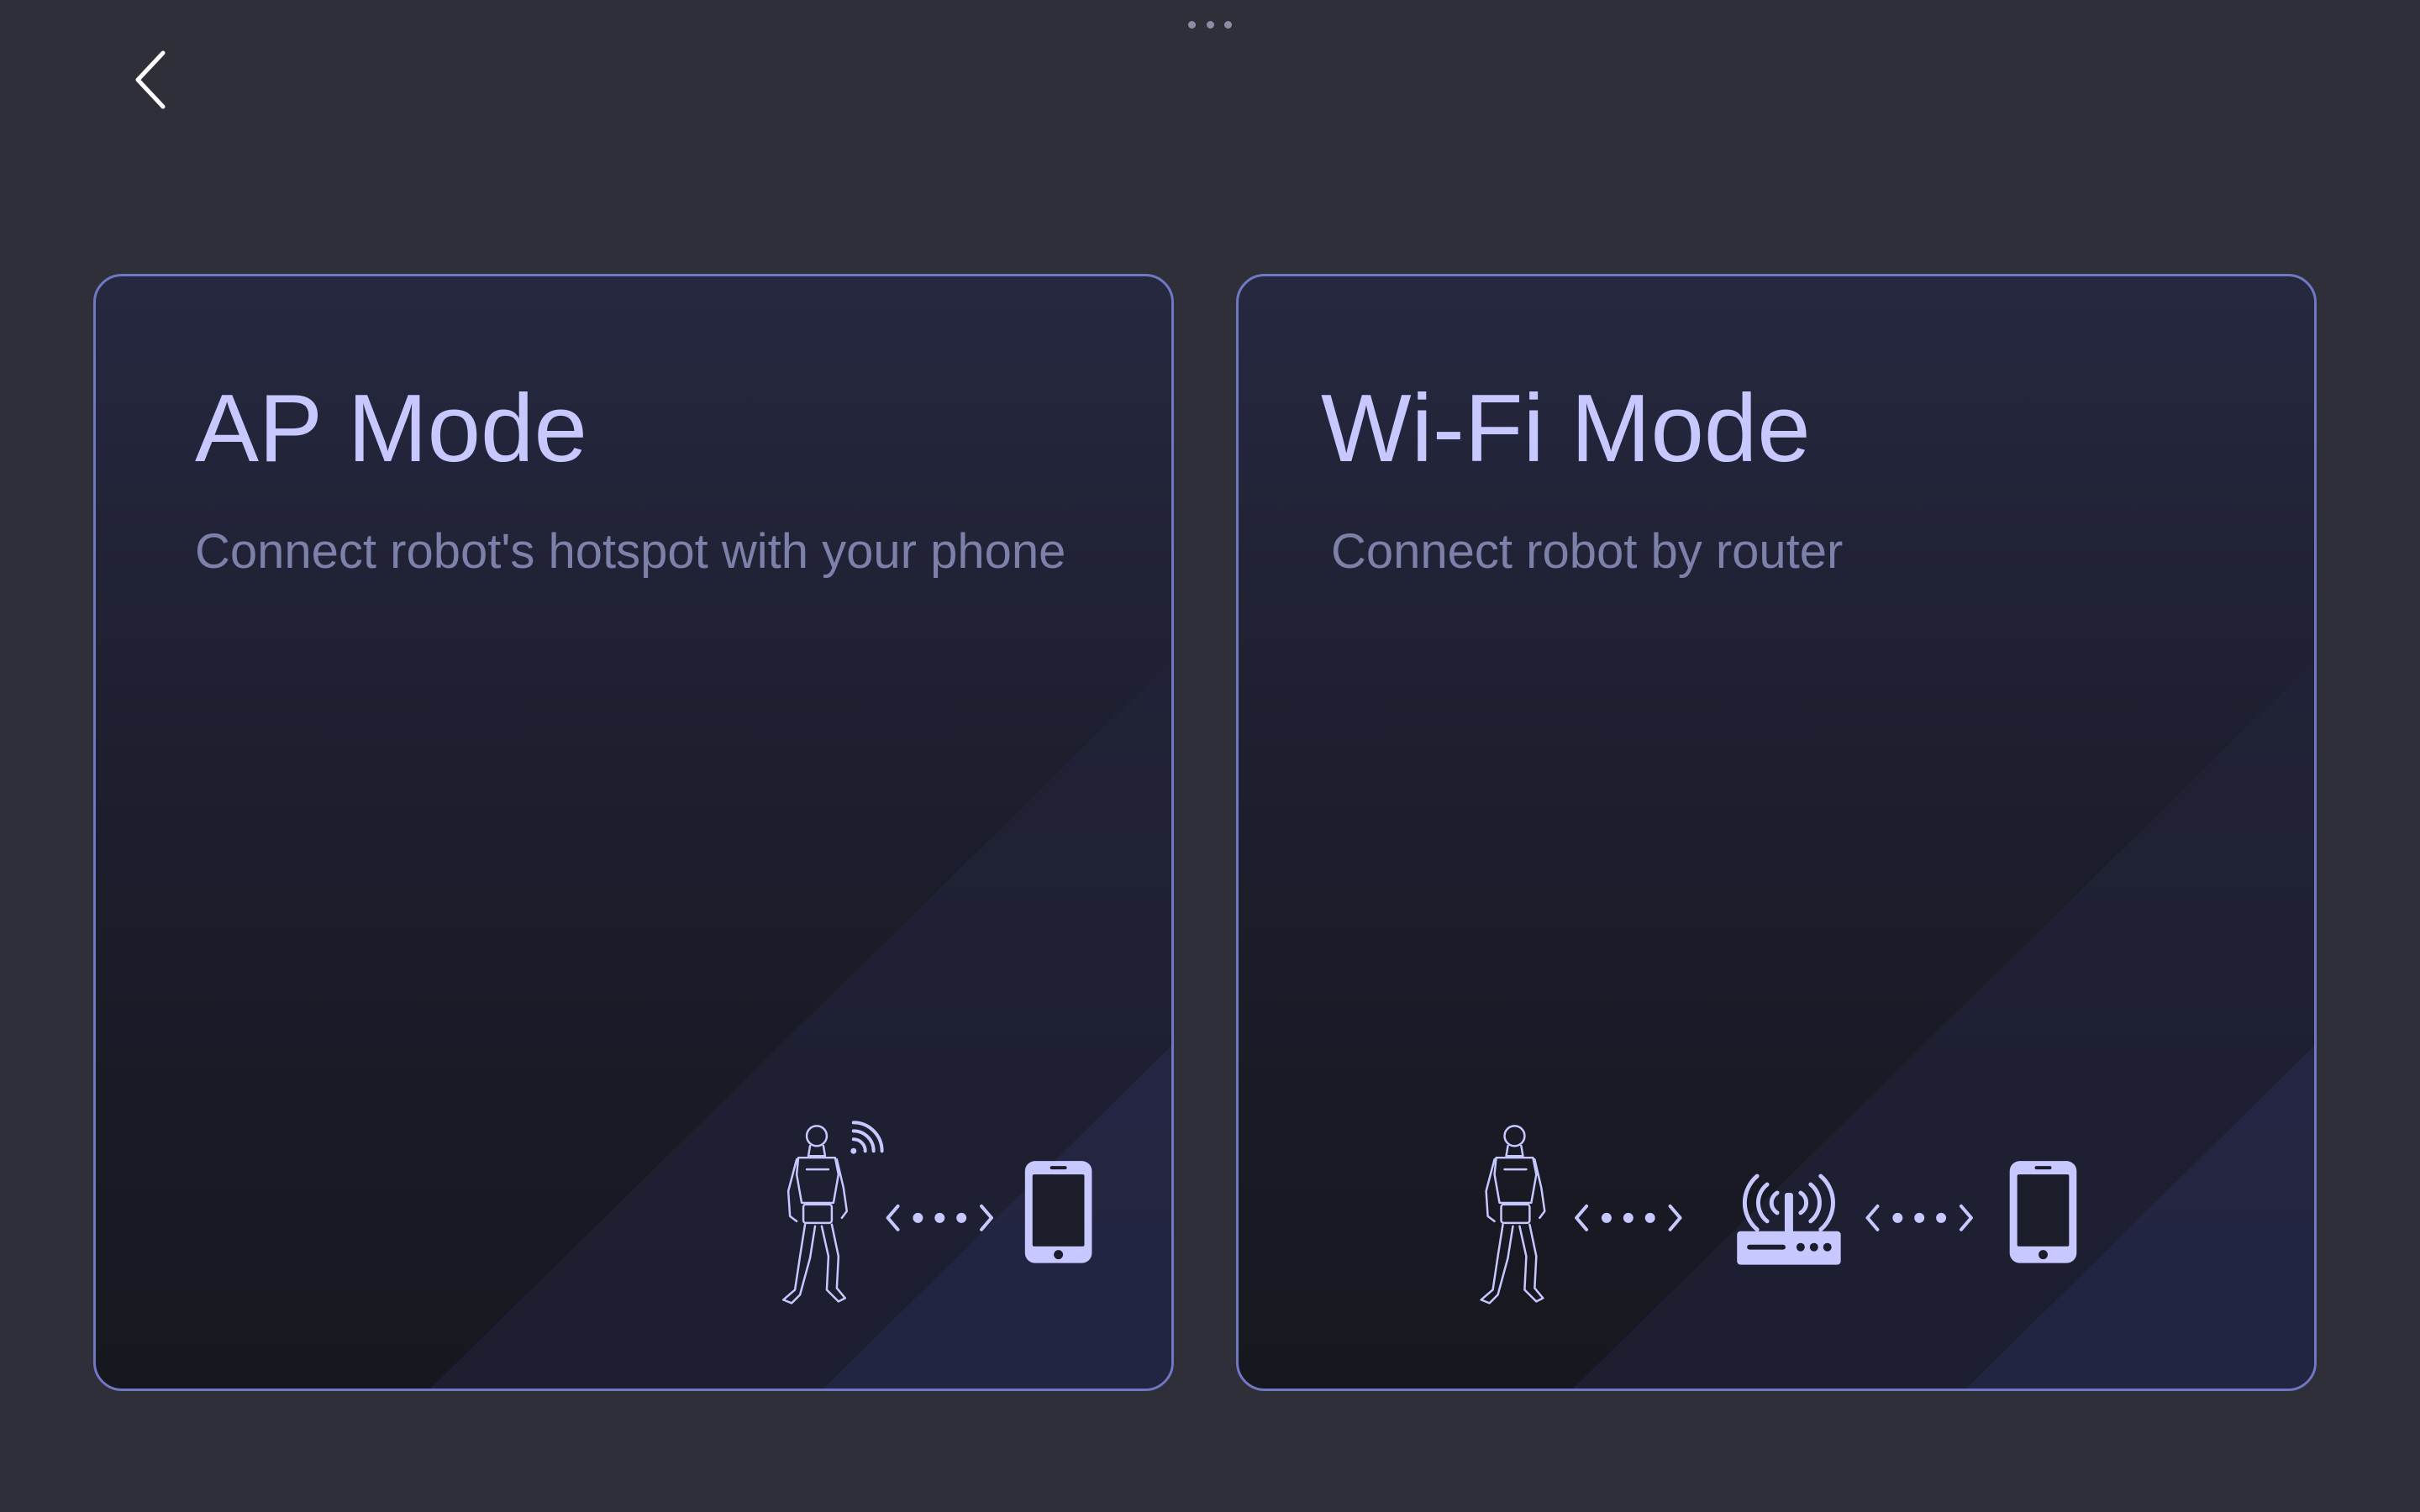 The height and width of the screenshot is (1512, 2420). Describe the element at coordinates (630, 551) in the screenshot. I see `ap-mode-description: Connect robot's hotspot with your phone` at that location.